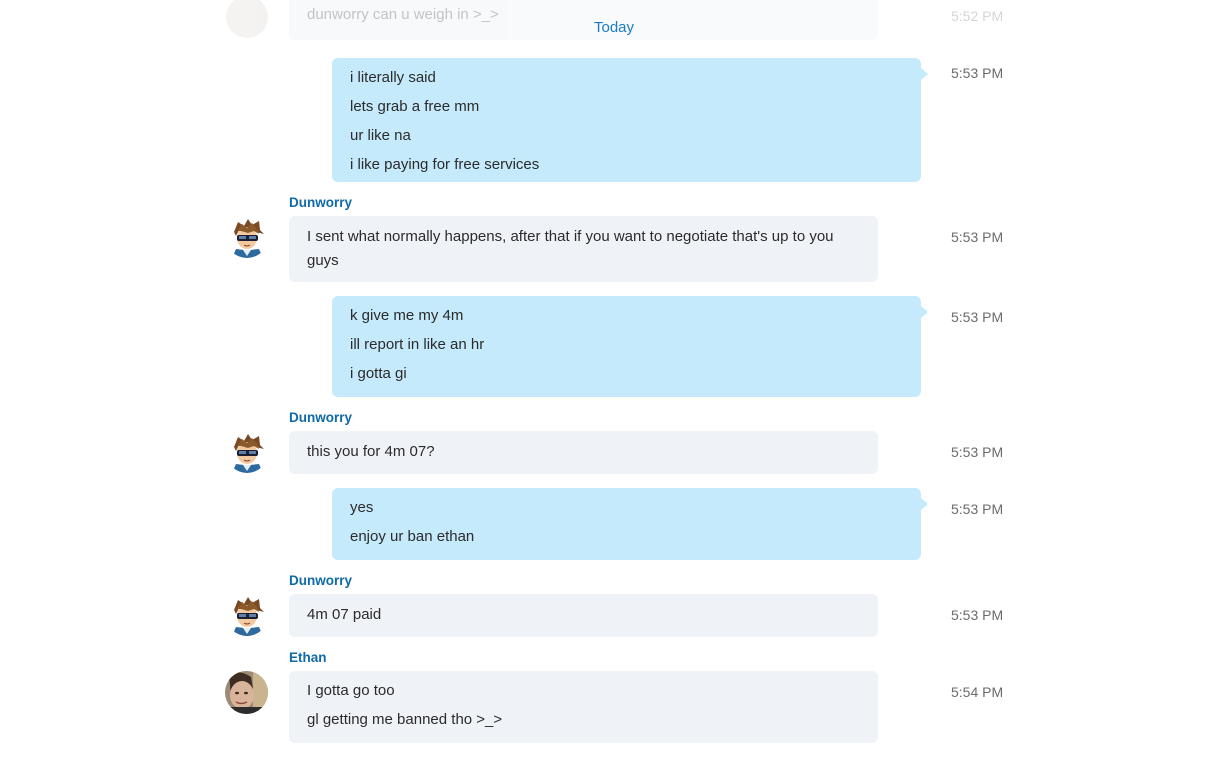 The width and height of the screenshot is (1228, 773). I want to click on message-line: I gotta go too, so click(351, 690).